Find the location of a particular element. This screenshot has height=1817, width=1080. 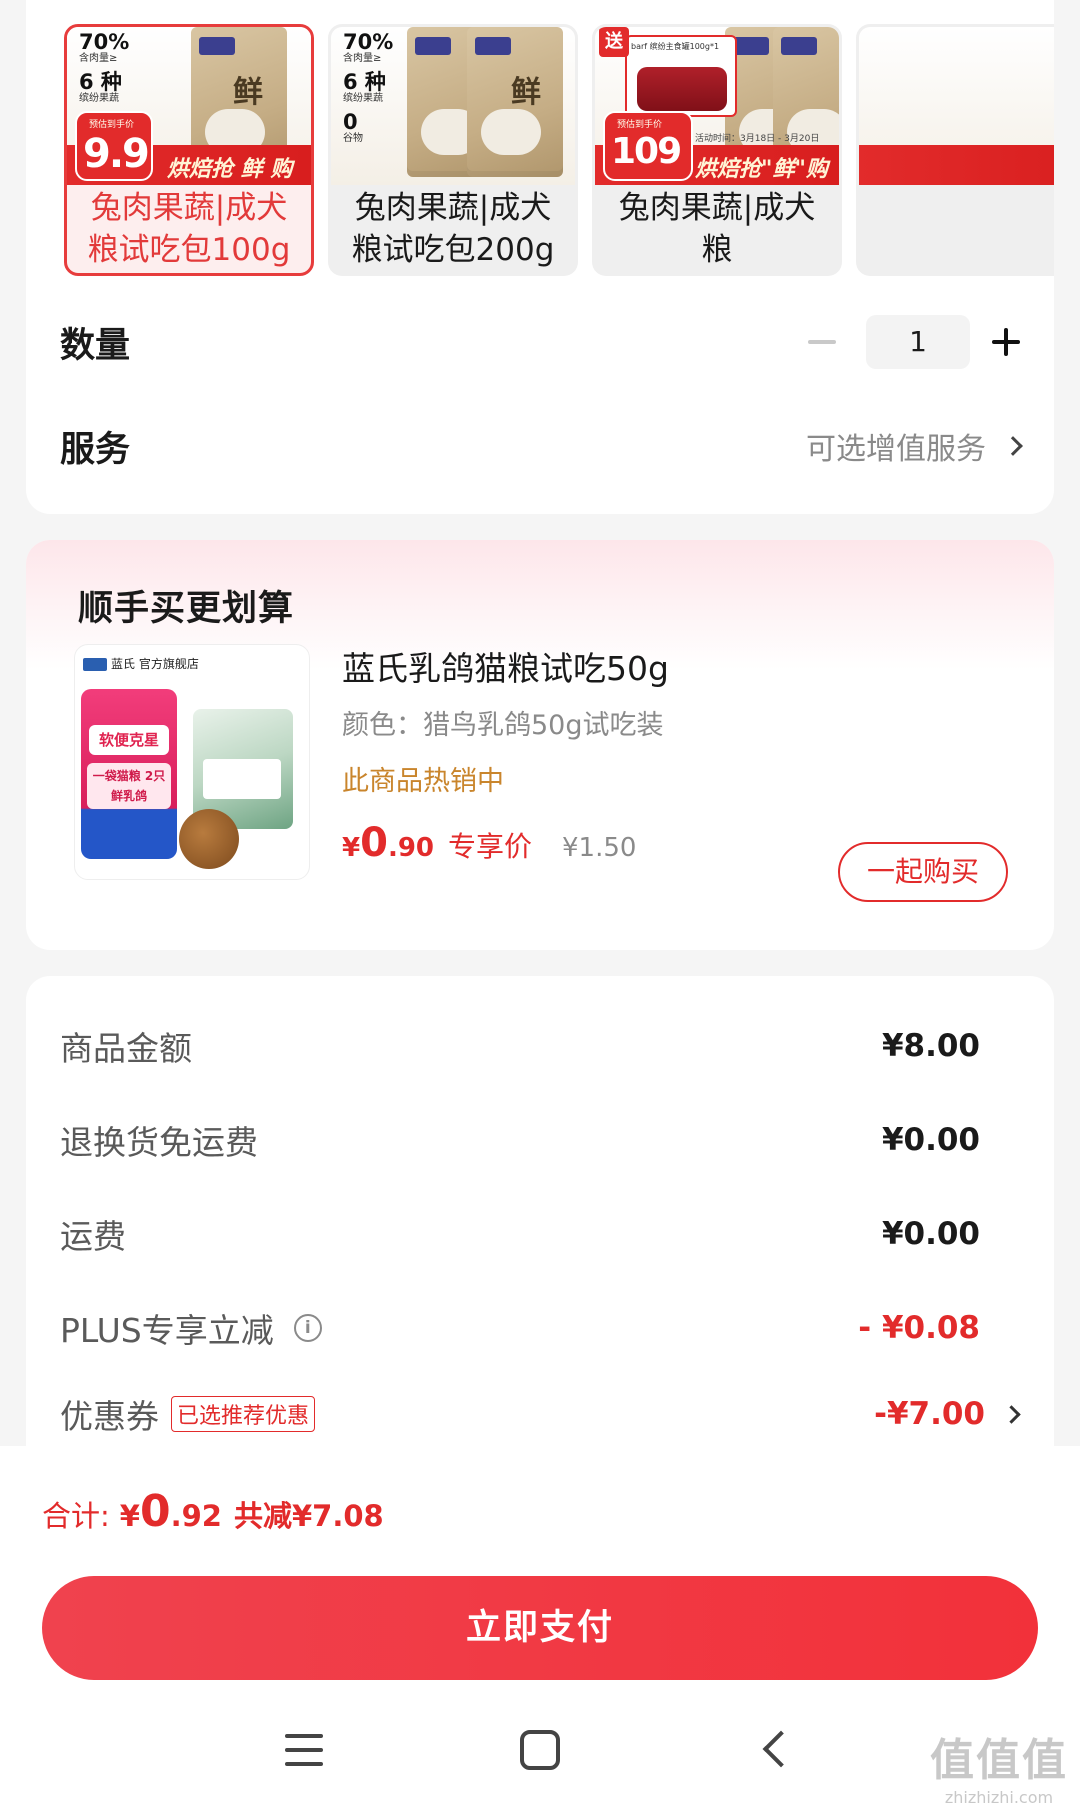

summary-label: 退换货免运费 is located at coordinates (159, 1142).